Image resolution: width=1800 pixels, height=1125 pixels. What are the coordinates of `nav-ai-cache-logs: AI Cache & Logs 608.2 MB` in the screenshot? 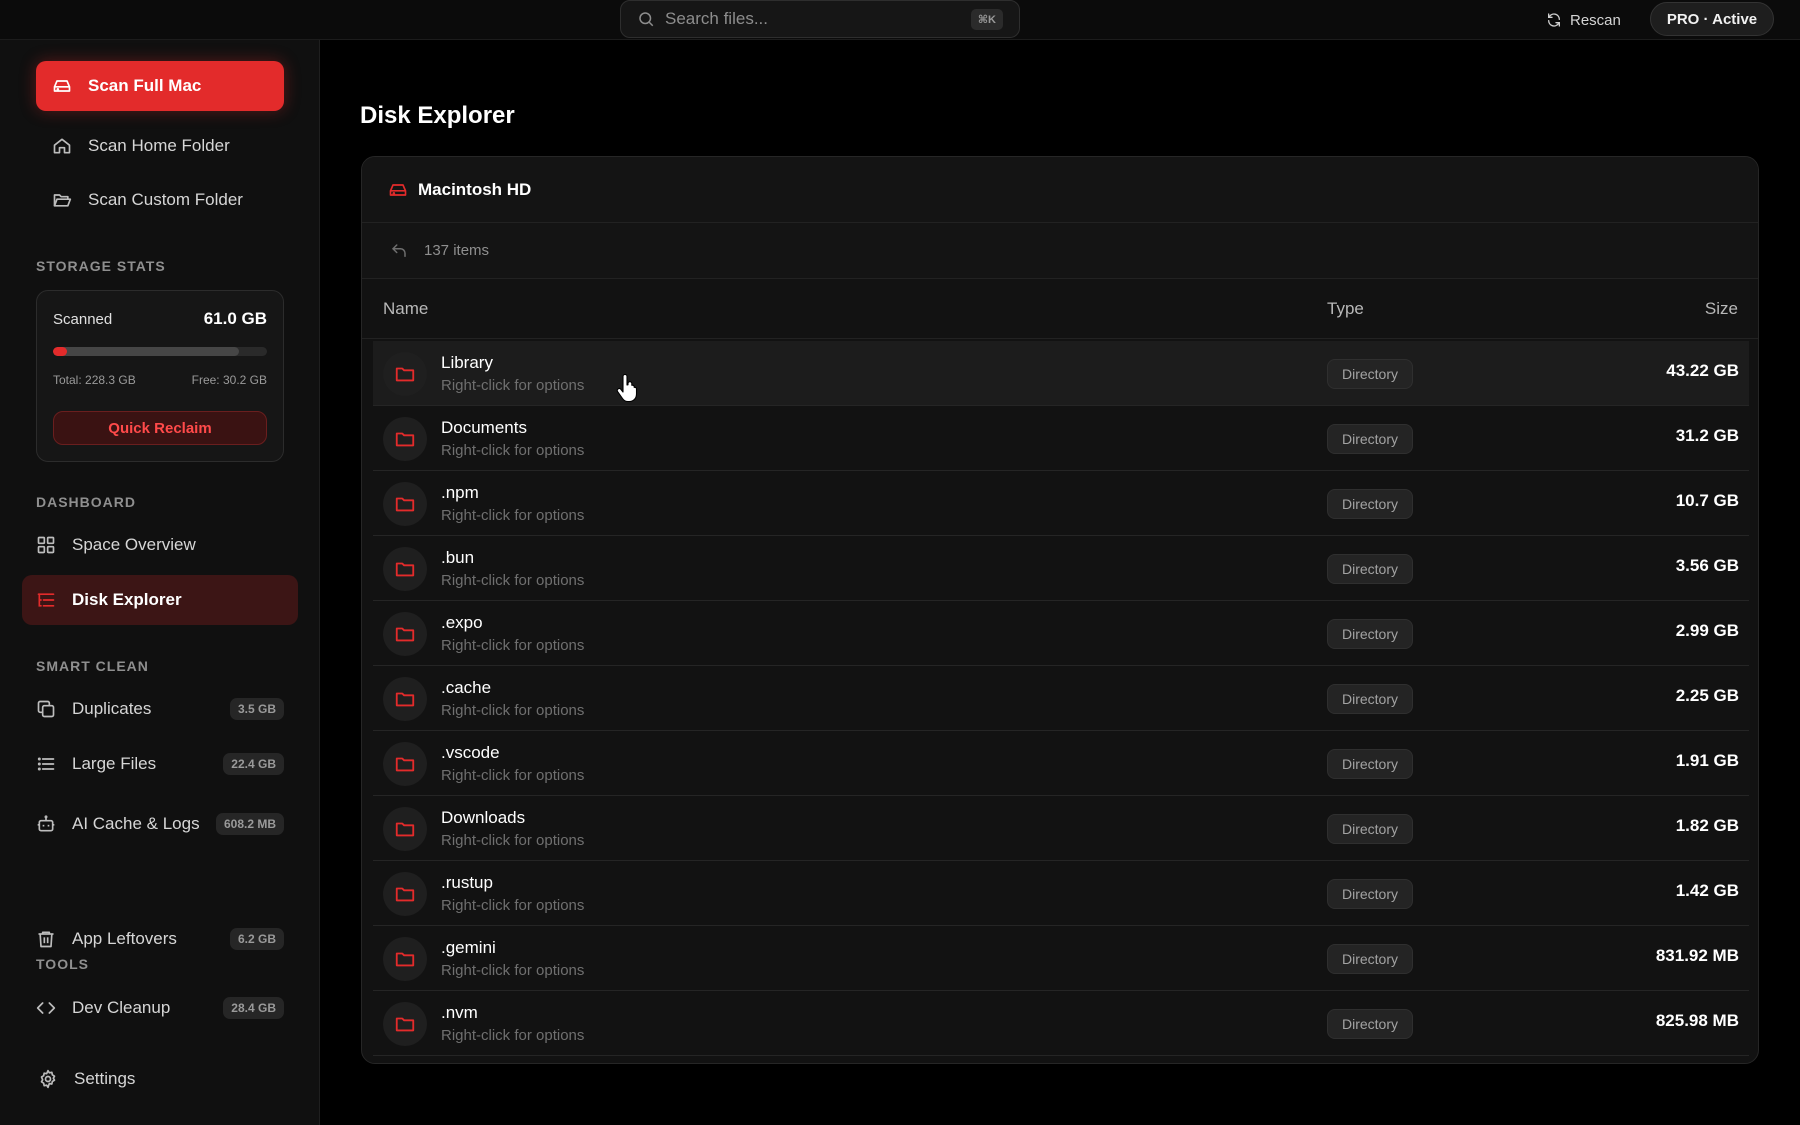 It's located at (160, 824).